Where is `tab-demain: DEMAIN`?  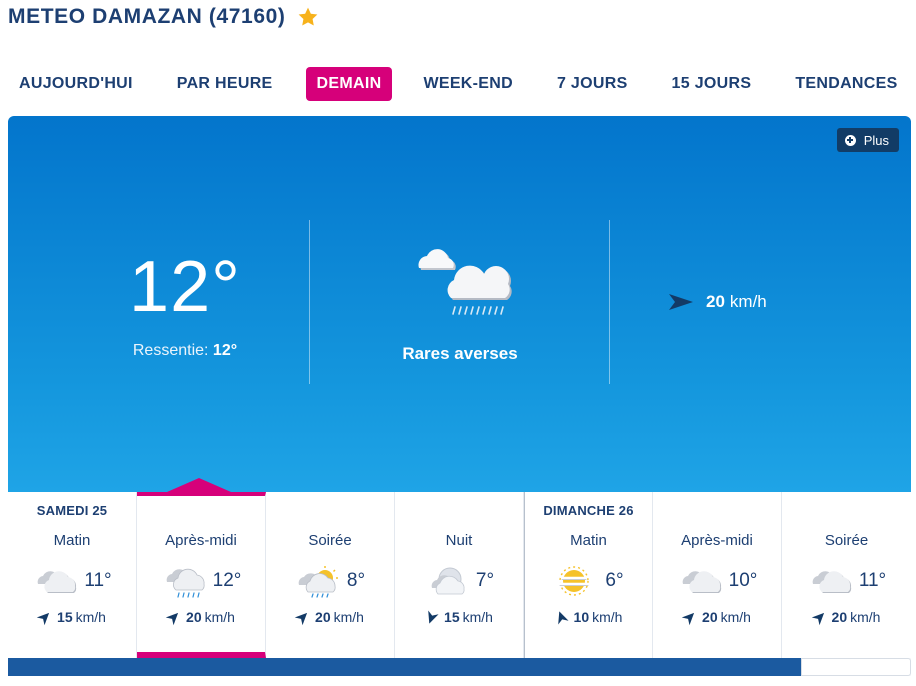
tab-demain: DEMAIN is located at coordinates (349, 84).